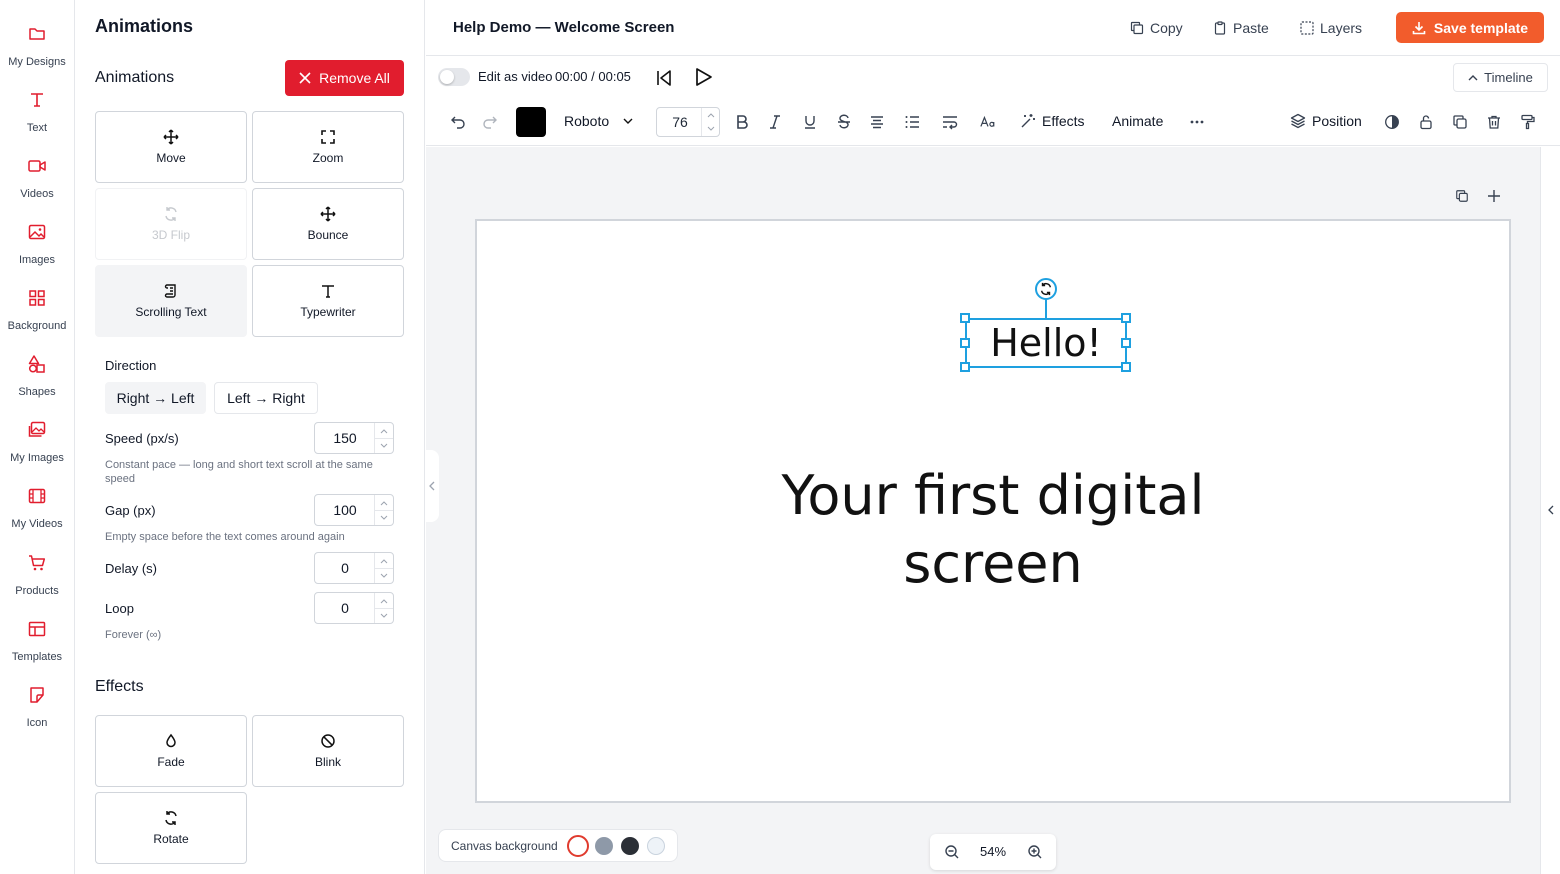 The height and width of the screenshot is (874, 1560). What do you see at coordinates (171, 301) in the screenshot?
I see `animation-tile-scrolling-text: Scrolling Text` at bounding box center [171, 301].